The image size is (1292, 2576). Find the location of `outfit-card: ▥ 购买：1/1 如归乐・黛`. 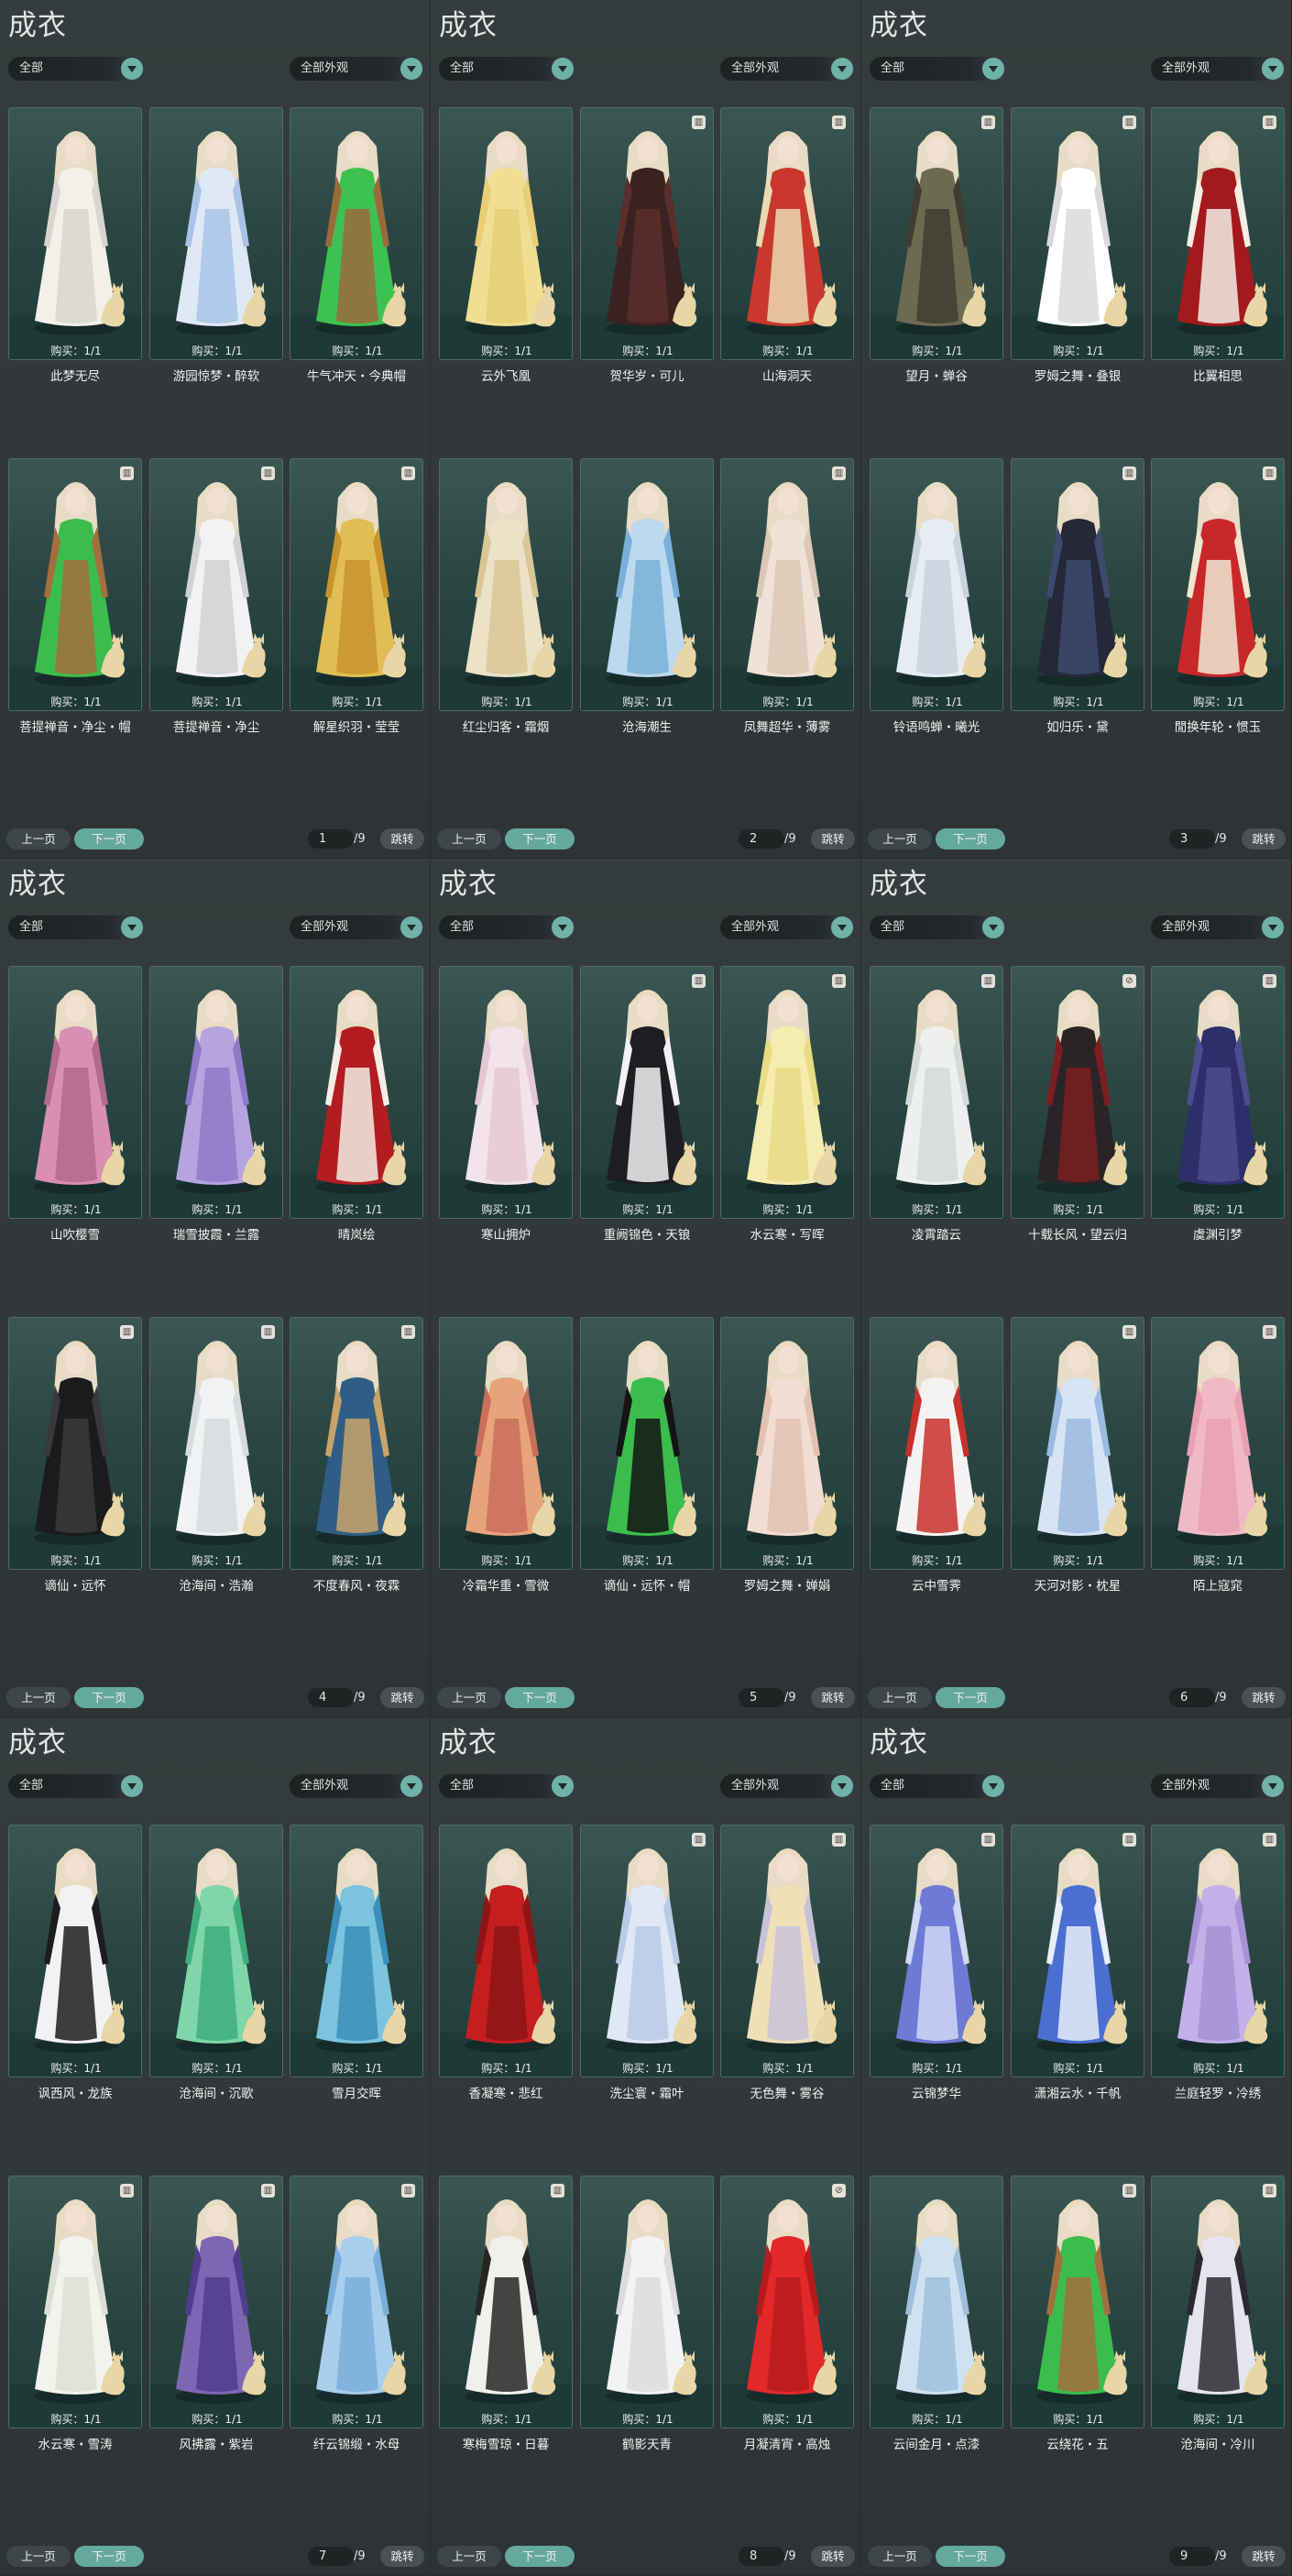

outfit-card: ▥ 购买：1/1 如归乐・黛 is located at coordinates (1077, 596).